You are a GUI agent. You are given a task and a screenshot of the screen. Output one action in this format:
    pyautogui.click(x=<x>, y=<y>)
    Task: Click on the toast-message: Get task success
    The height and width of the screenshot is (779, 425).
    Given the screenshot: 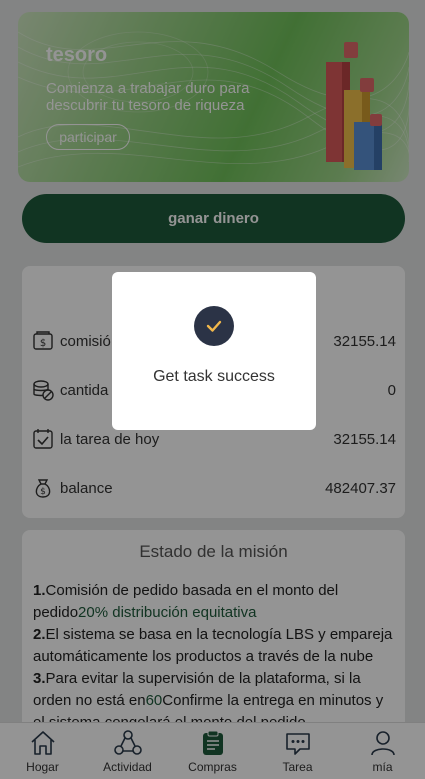 What is the action you would take?
    pyautogui.click(x=214, y=376)
    